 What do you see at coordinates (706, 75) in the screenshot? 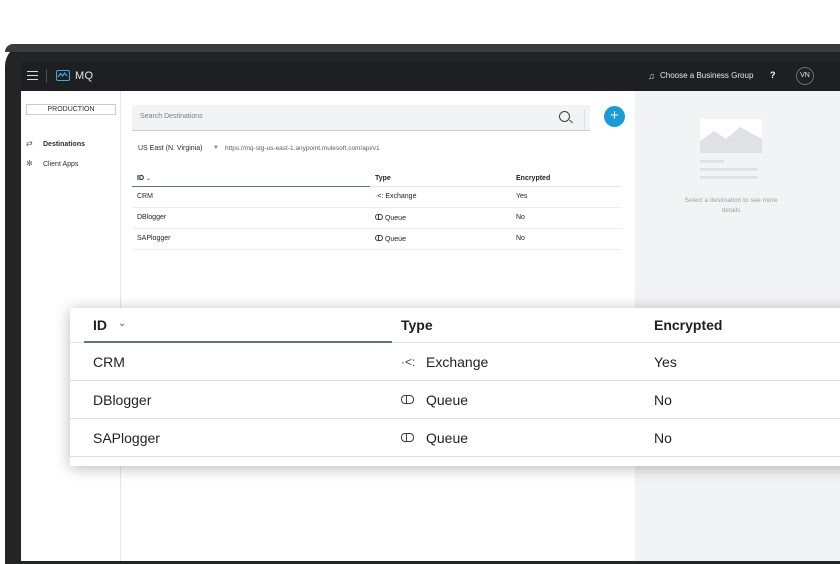
I see `business-group-selector: Choose a Business Group` at bounding box center [706, 75].